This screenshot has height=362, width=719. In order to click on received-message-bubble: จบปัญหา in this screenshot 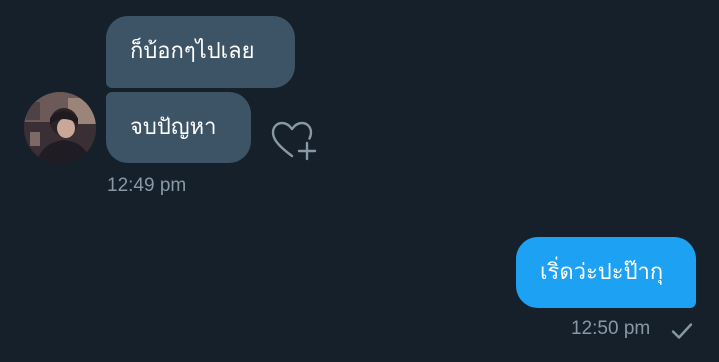, I will do `click(178, 127)`.